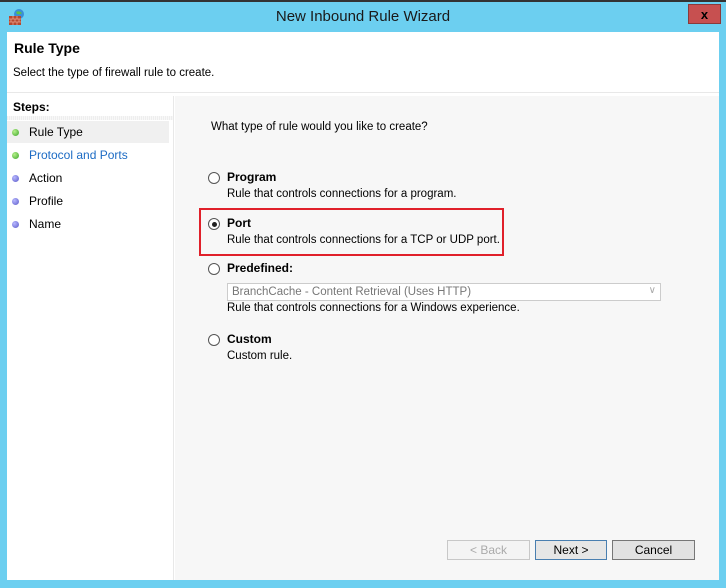 This screenshot has height=588, width=726. Describe the element at coordinates (214, 178) in the screenshot. I see `program-radio` at that location.